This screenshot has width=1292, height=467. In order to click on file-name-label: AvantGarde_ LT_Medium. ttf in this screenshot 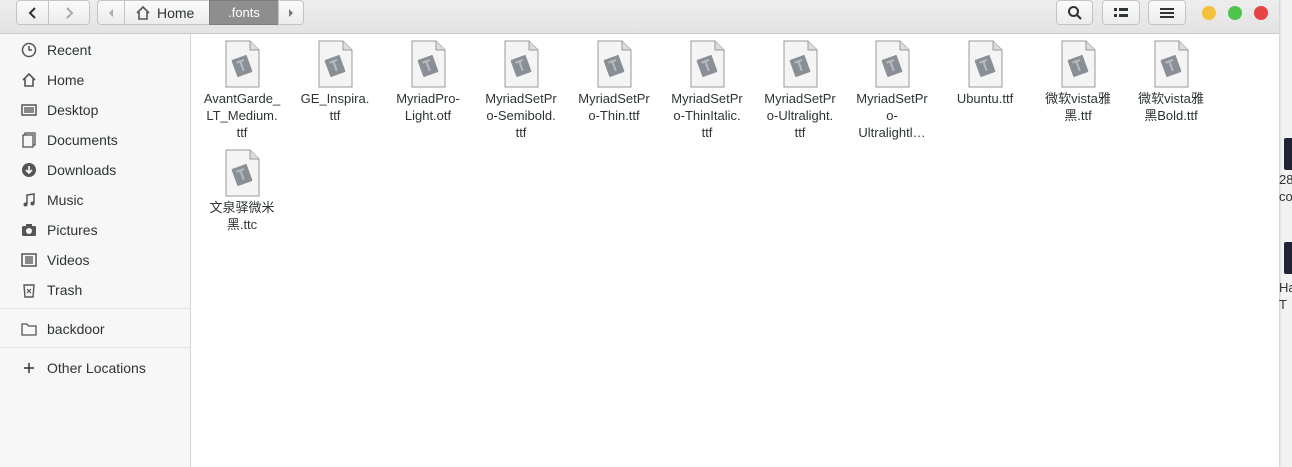, I will do `click(242, 115)`.